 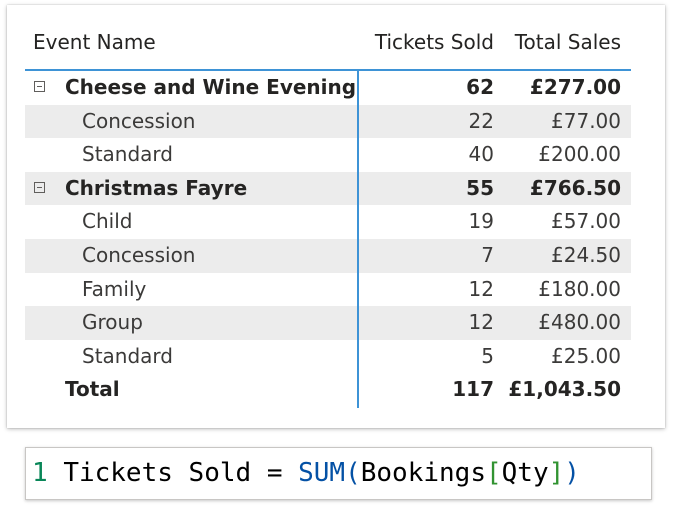 I want to click on column-header-tickets-sold: Tickets Sold, so click(x=434, y=42).